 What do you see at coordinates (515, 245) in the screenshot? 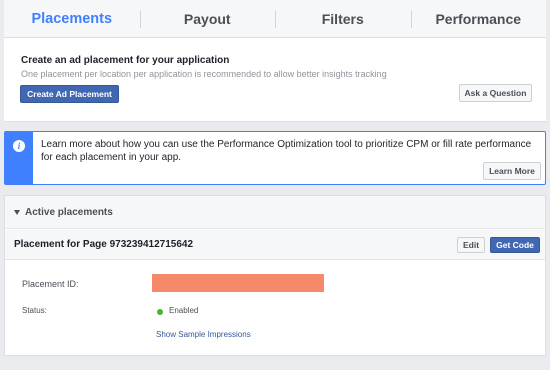
I see `get-code-button: Get Code` at bounding box center [515, 245].